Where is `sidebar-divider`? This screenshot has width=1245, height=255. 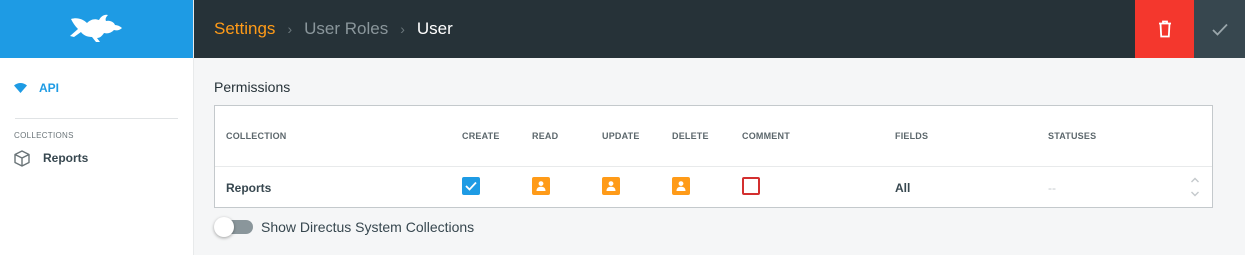 sidebar-divider is located at coordinates (96, 118).